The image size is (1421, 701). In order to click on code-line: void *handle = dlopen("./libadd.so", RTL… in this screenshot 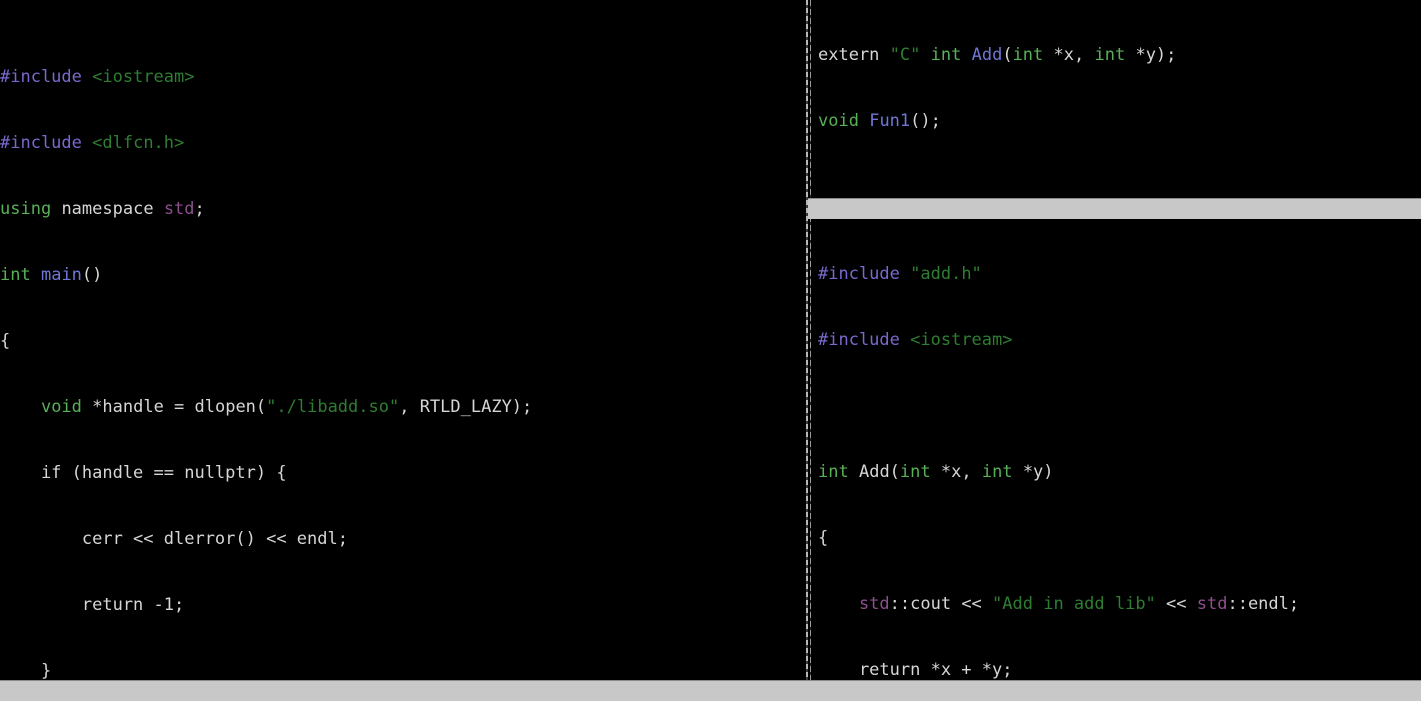, I will do `click(286, 407)`.